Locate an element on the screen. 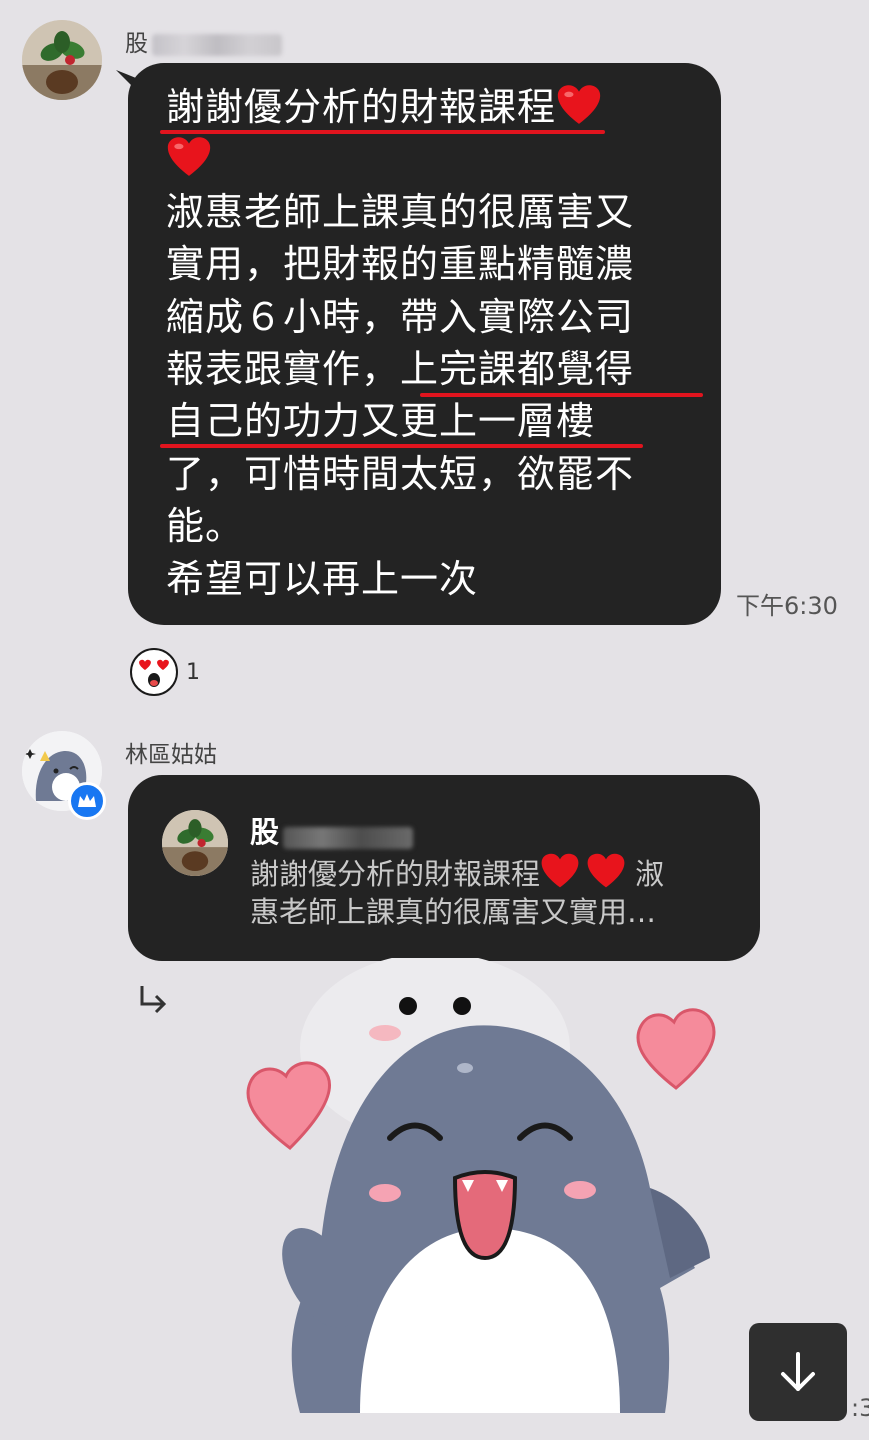  reaction-count: 1 is located at coordinates (193, 672).